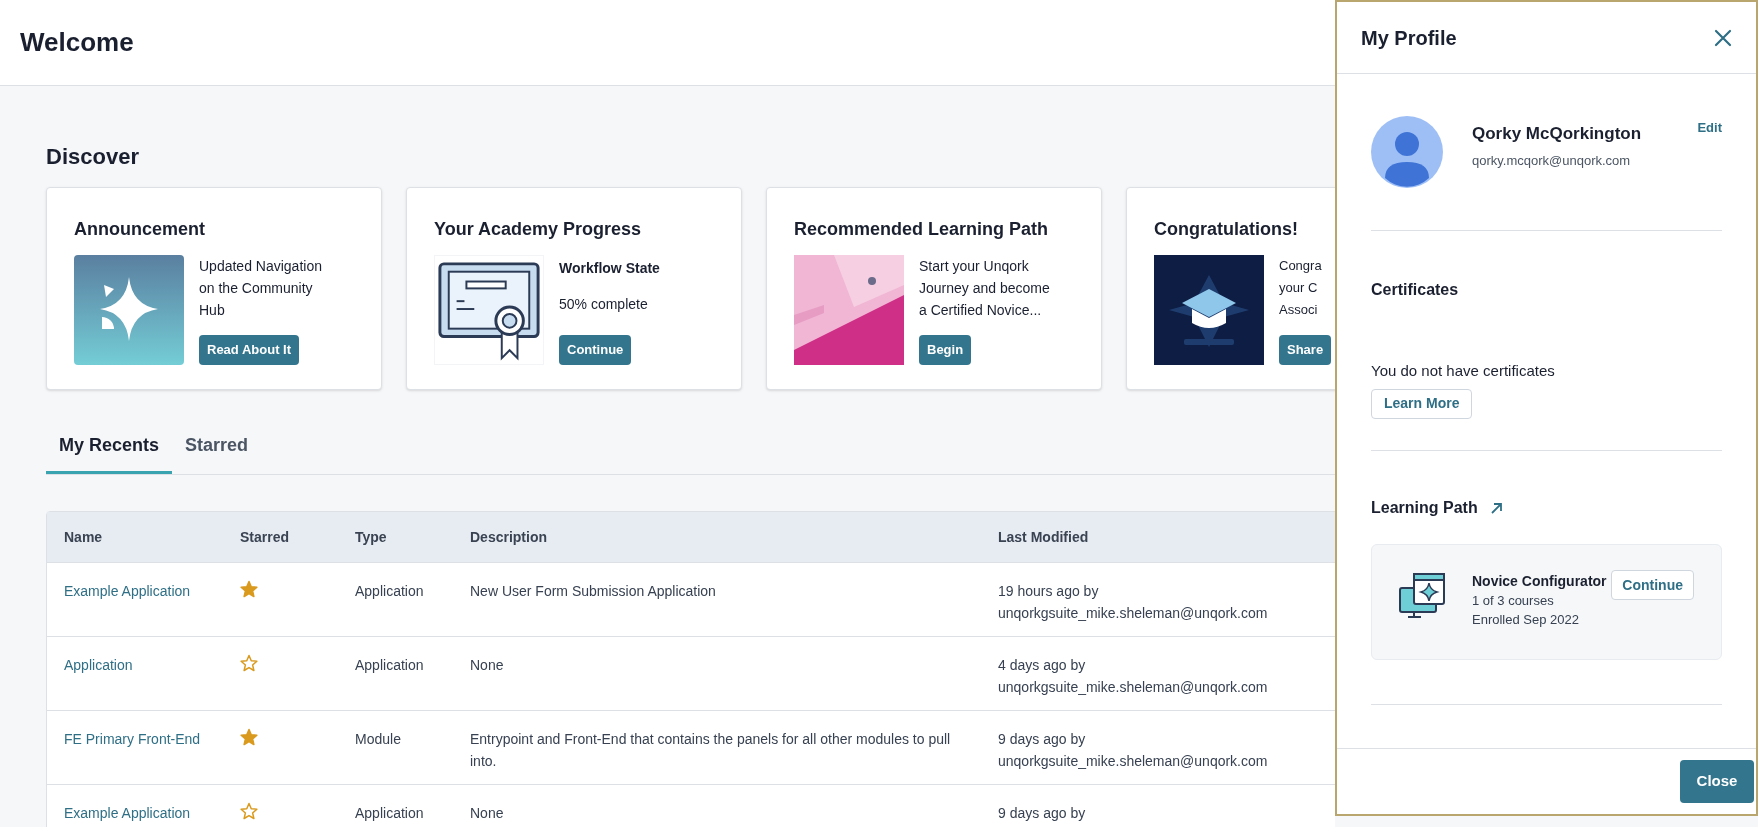 This screenshot has width=1758, height=827. What do you see at coordinates (140, 229) in the screenshot?
I see `card-title: Announcement` at bounding box center [140, 229].